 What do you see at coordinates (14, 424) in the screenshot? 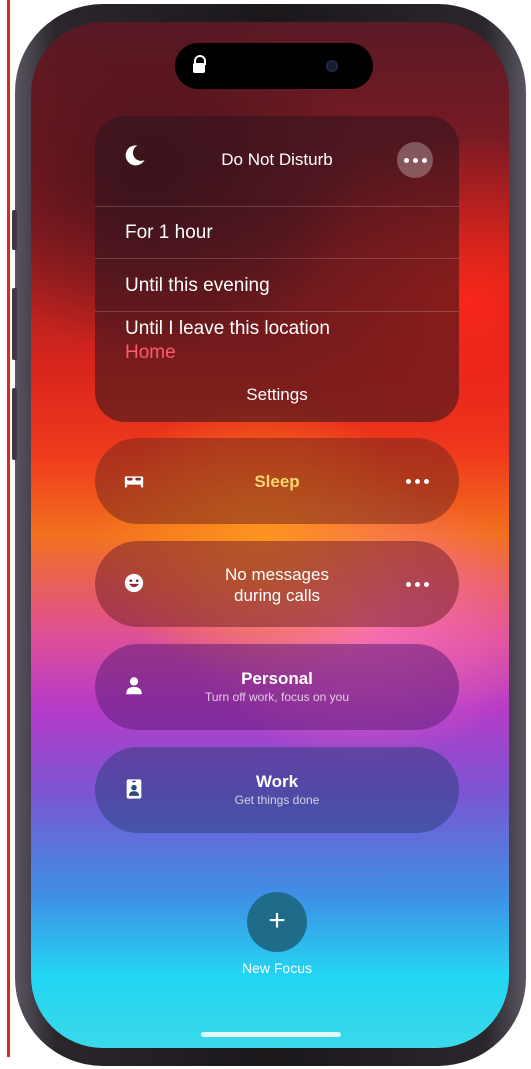
I see `volume-down-button` at bounding box center [14, 424].